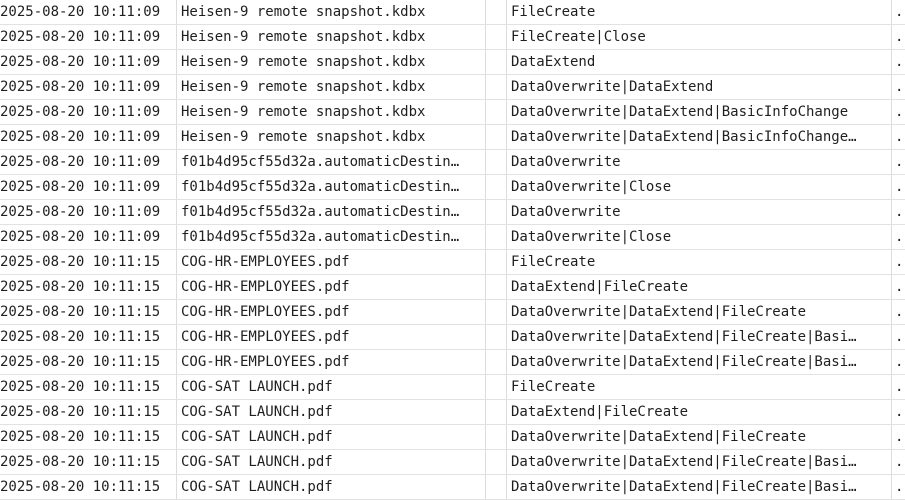  Describe the element at coordinates (699, 112) in the screenshot. I see `cell-update-reasons: DataOverwrite|DataExtend|BasicInfoChange` at that location.